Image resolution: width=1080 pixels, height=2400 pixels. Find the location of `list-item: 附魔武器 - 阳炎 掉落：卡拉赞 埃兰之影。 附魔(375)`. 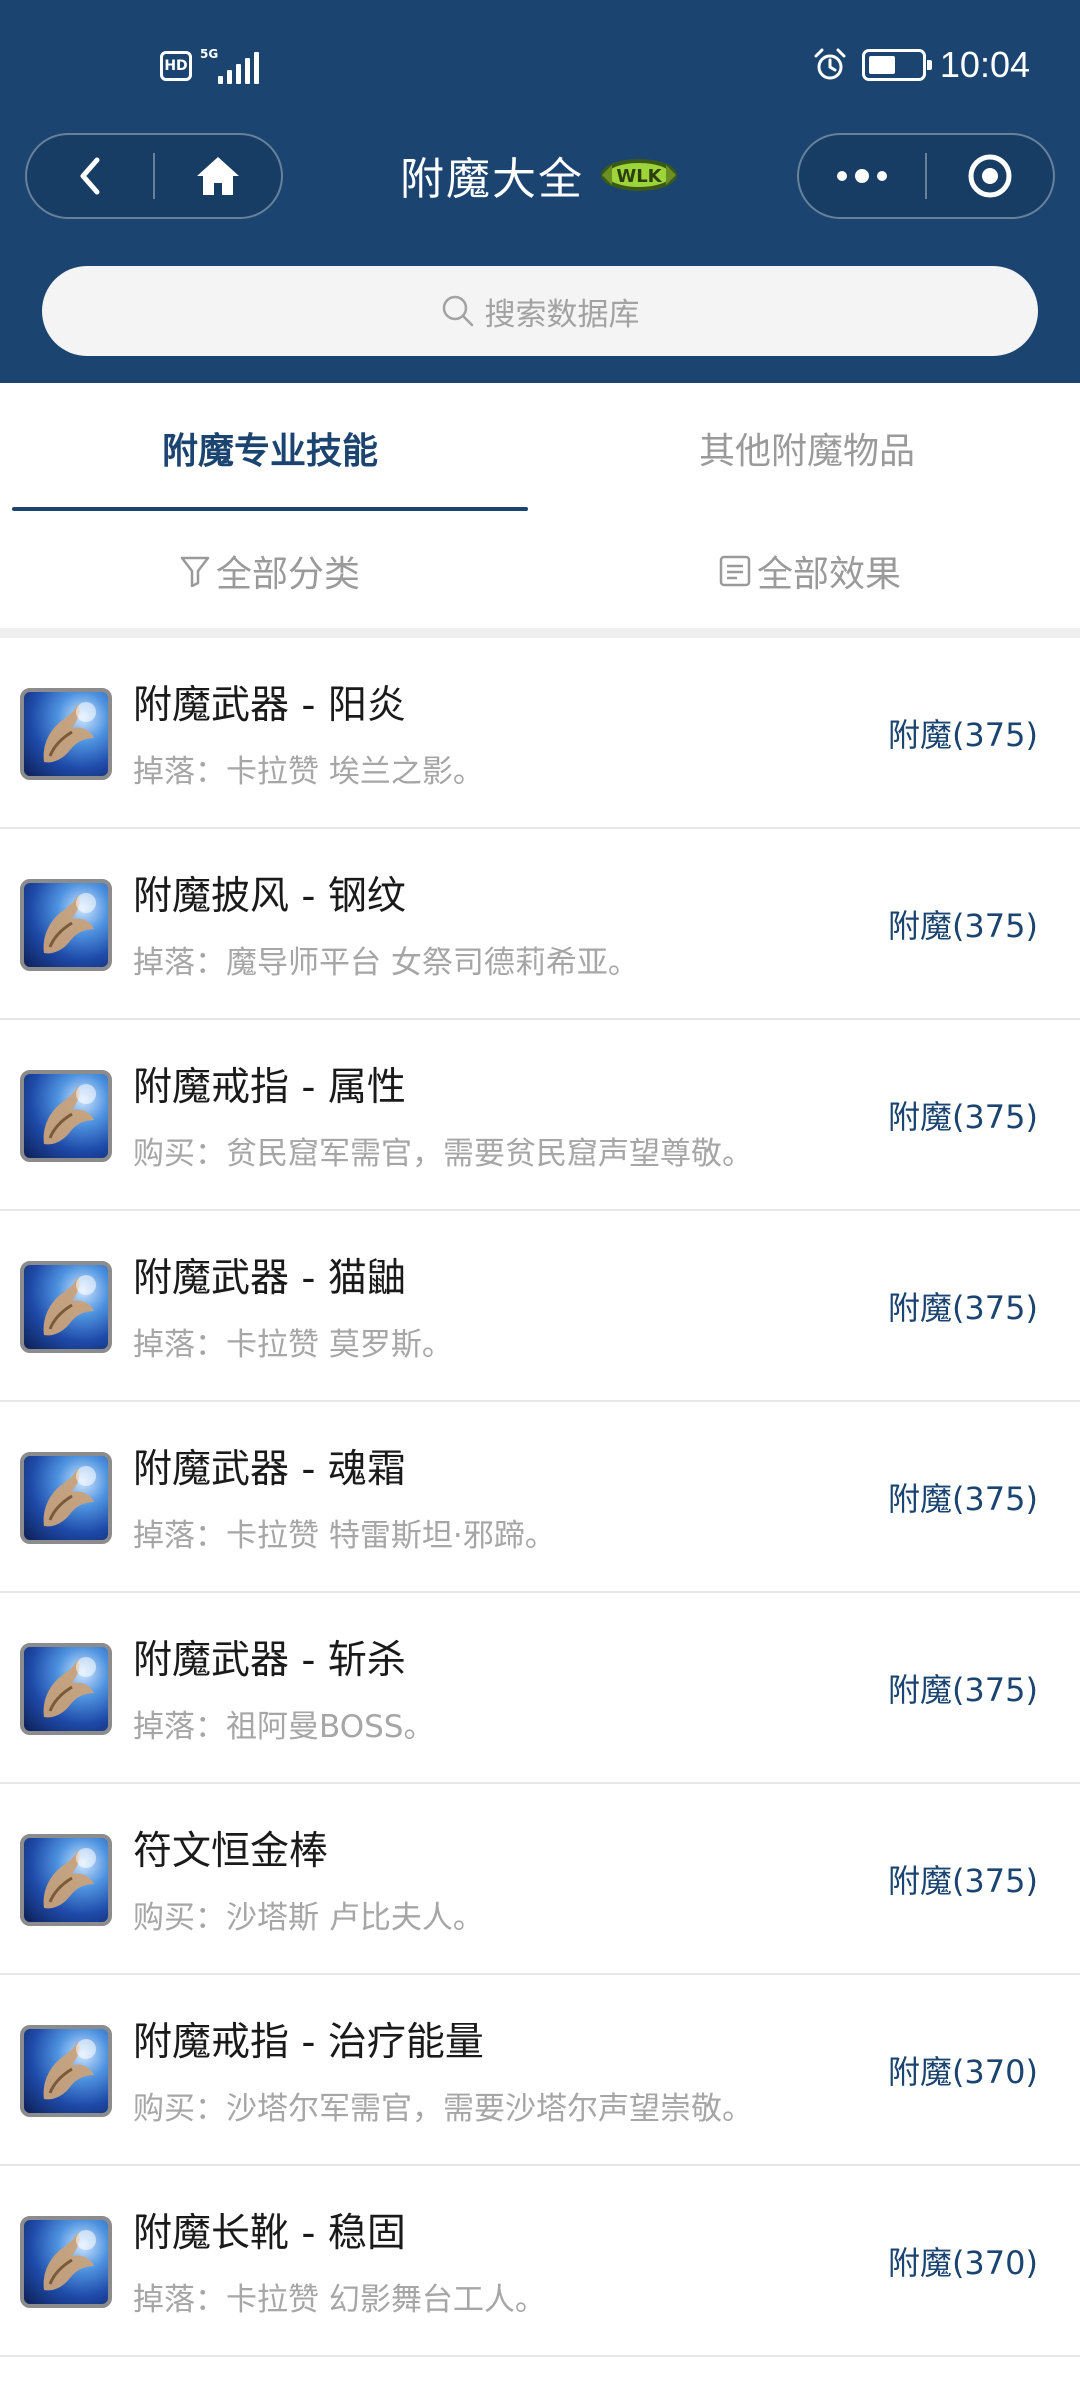

list-item: 附魔武器 - 阳炎 掉落：卡拉赞 埃兰之影。 附魔(375) is located at coordinates (540, 733).